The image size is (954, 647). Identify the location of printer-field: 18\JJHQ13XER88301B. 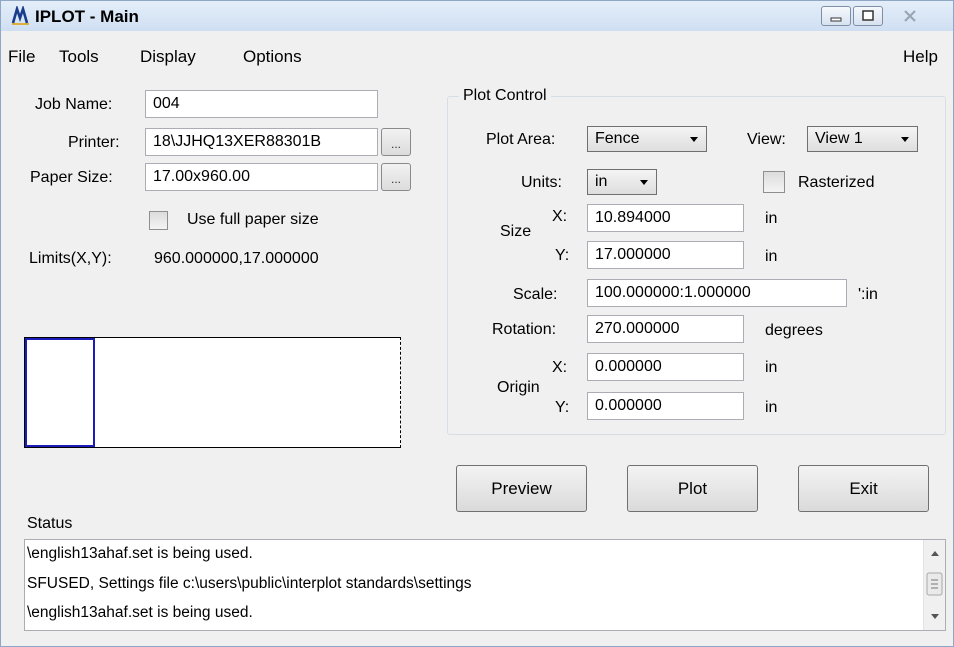
(261, 142).